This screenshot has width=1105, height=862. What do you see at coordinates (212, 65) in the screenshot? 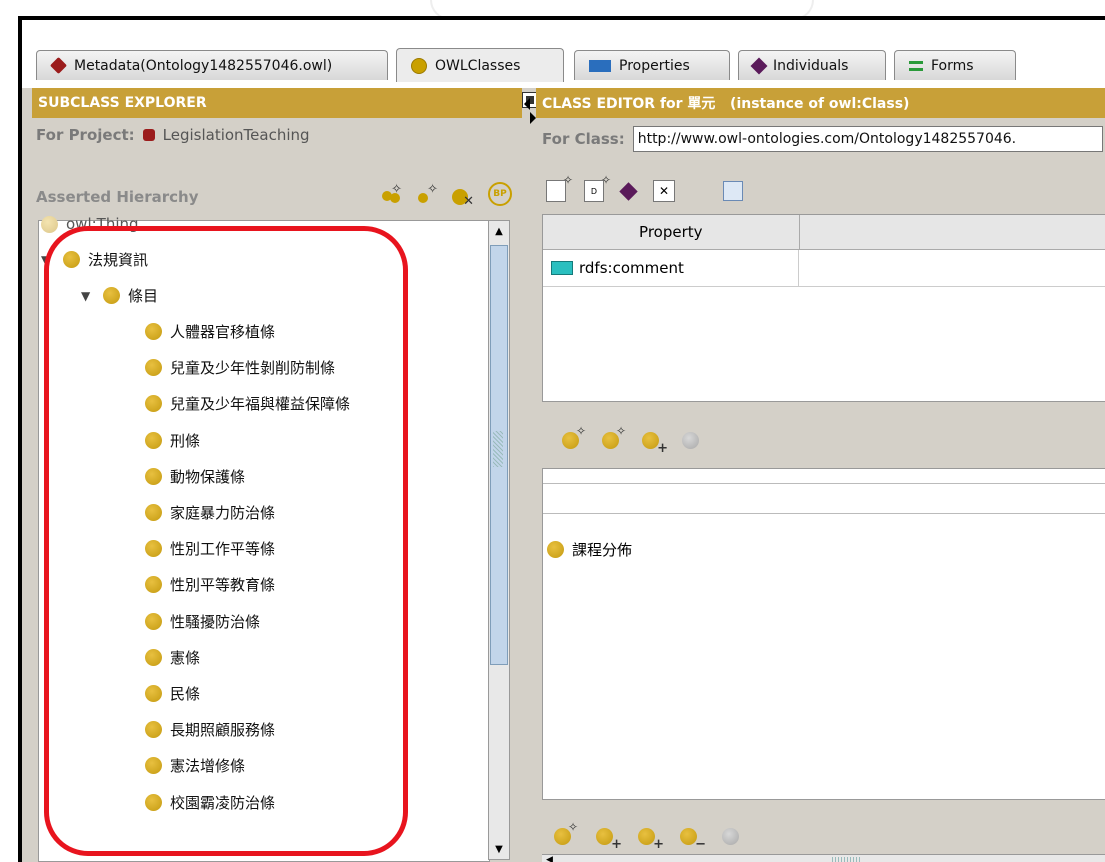
I see `tab-metadata: Metadata(Ontology1482557046.owl)` at bounding box center [212, 65].